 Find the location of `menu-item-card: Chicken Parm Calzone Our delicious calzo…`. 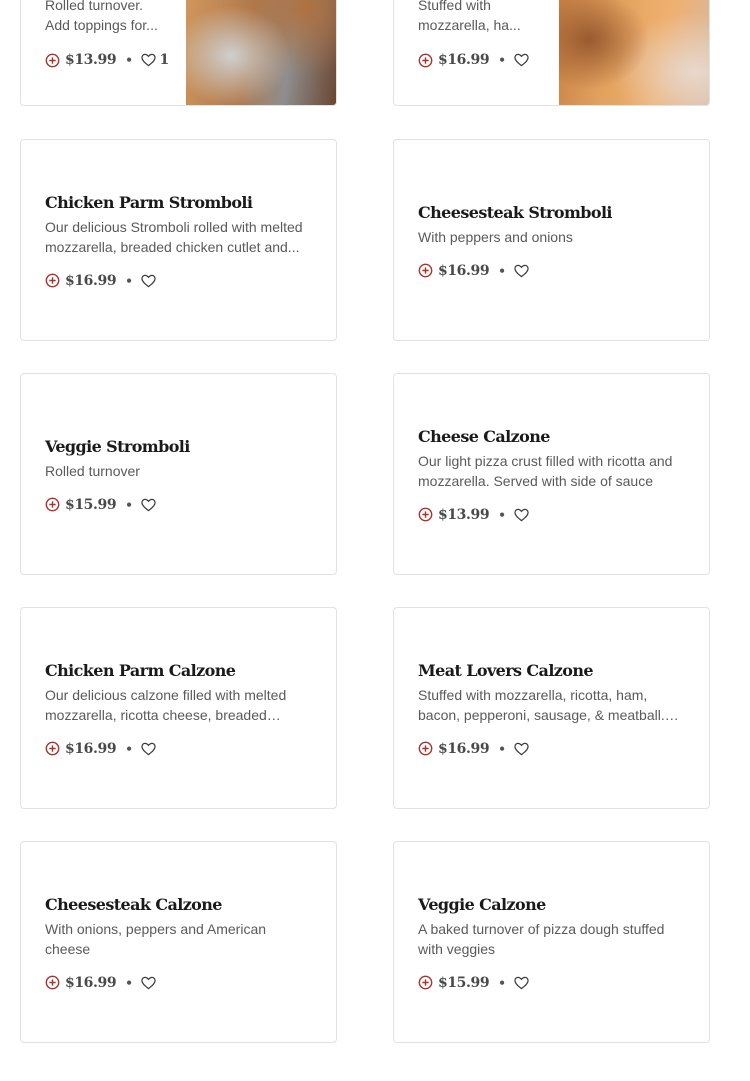

menu-item-card: Chicken Parm Calzone Our delicious calzo… is located at coordinates (178, 708).